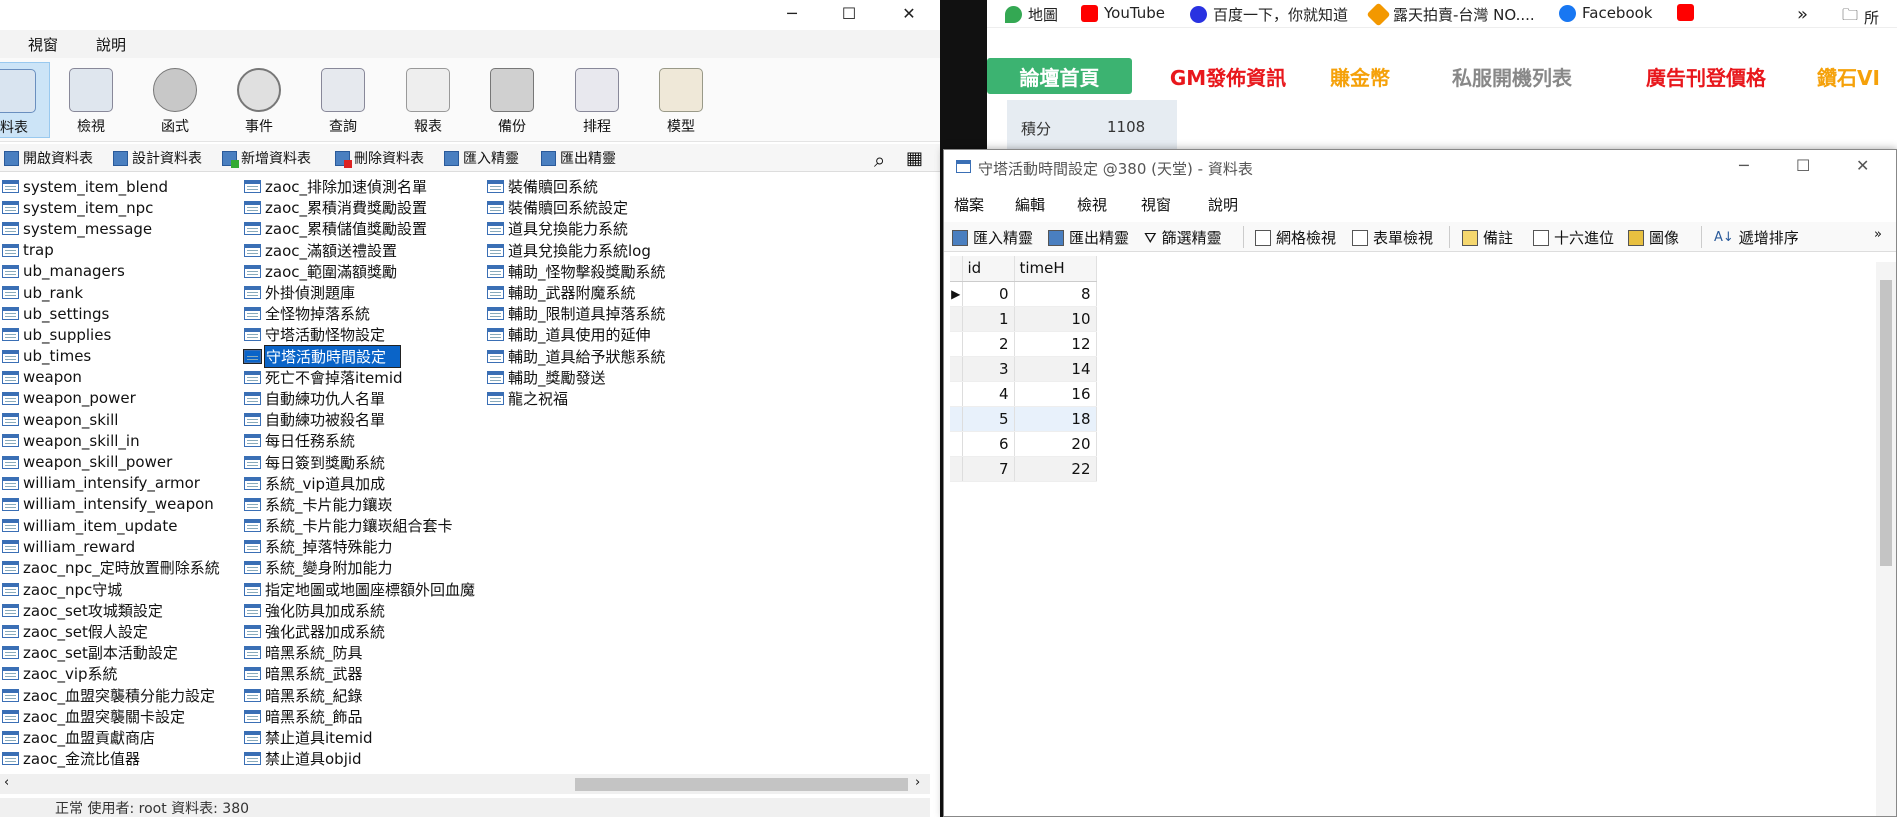  Describe the element at coordinates (956, 294) in the screenshot. I see `row-indicator: ▶` at that location.